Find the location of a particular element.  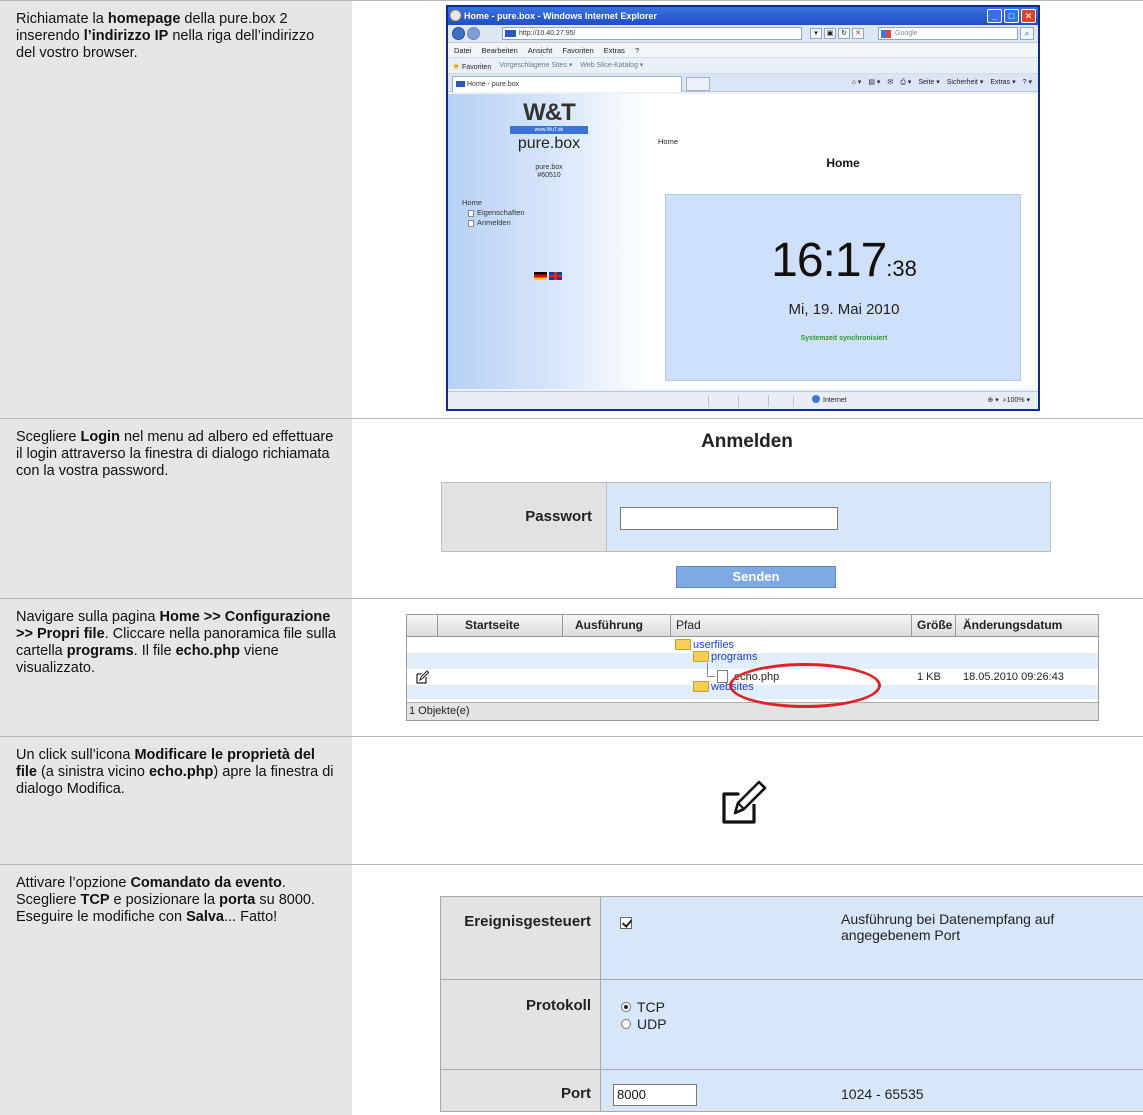

star-icon: ★ is located at coordinates (456, 66).